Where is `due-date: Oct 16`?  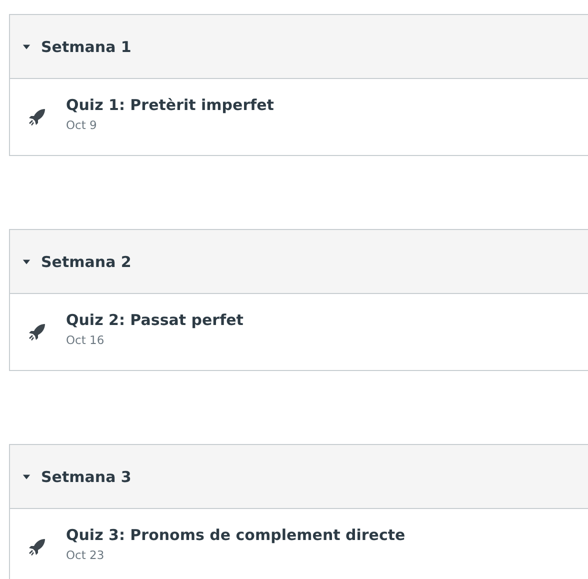
due-date: Oct 16 is located at coordinates (86, 340).